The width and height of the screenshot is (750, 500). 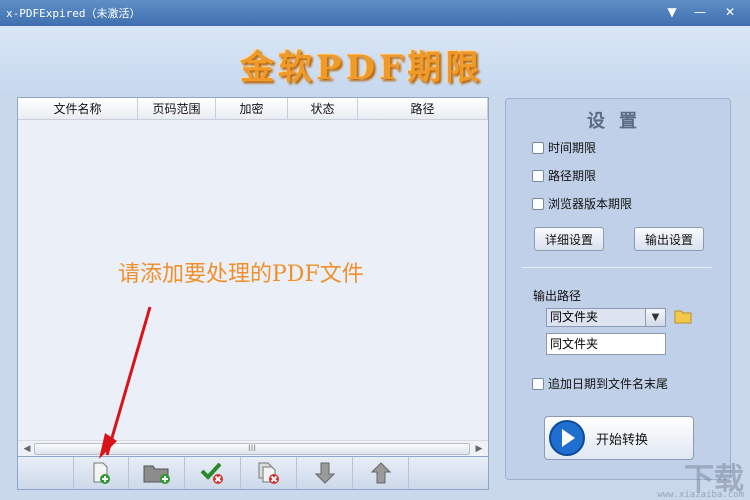 I want to click on start-convert-button: 开始转换, so click(x=619, y=438).